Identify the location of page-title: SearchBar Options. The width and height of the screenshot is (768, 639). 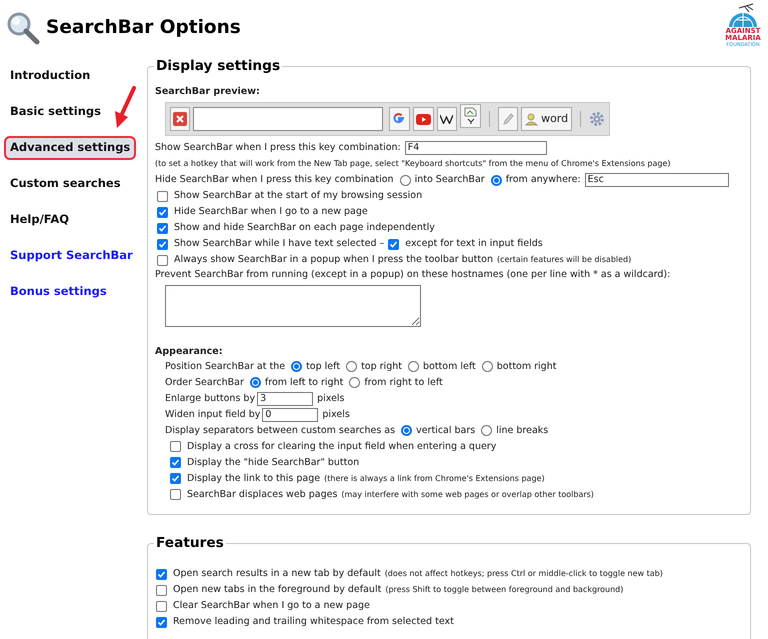
(143, 28).